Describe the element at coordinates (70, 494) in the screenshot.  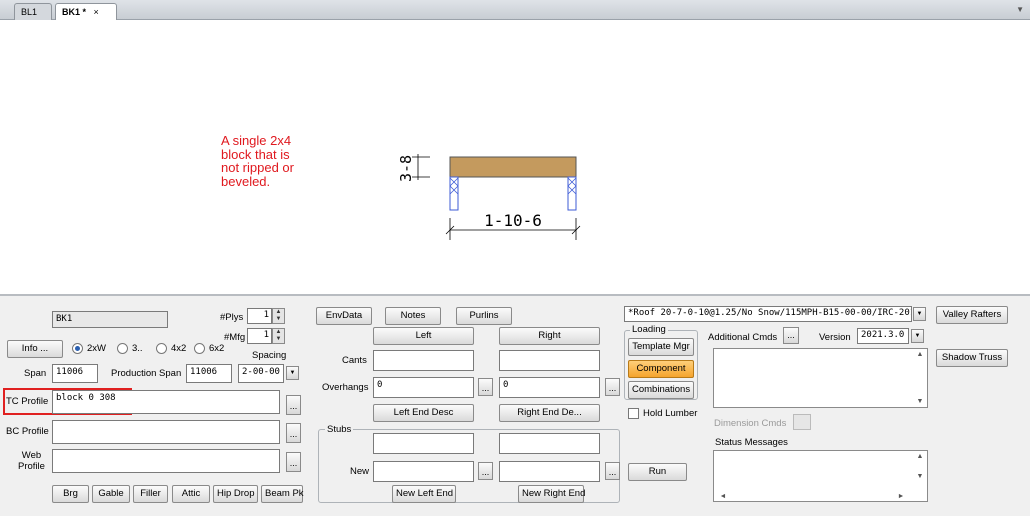
I see `brg-button: Brg` at that location.